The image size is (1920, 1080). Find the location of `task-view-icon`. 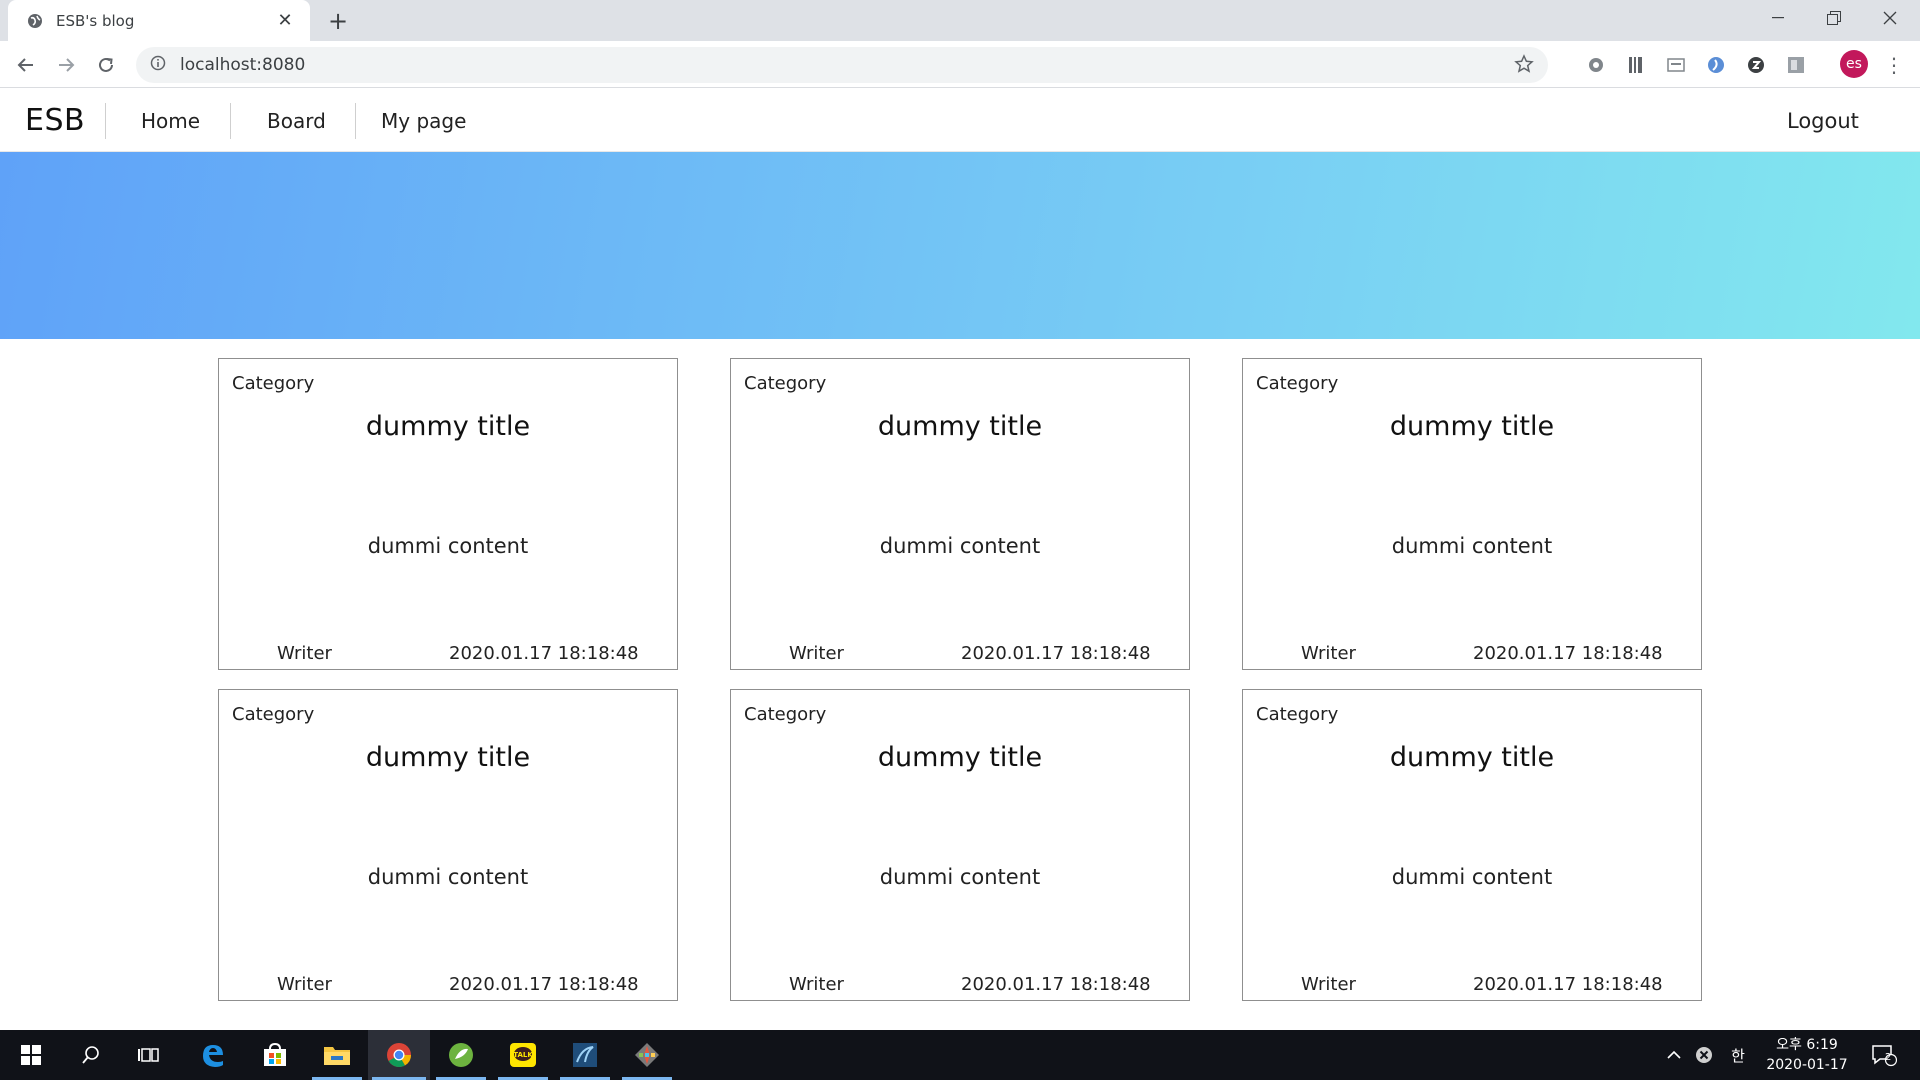

task-view-icon is located at coordinates (149, 1055).